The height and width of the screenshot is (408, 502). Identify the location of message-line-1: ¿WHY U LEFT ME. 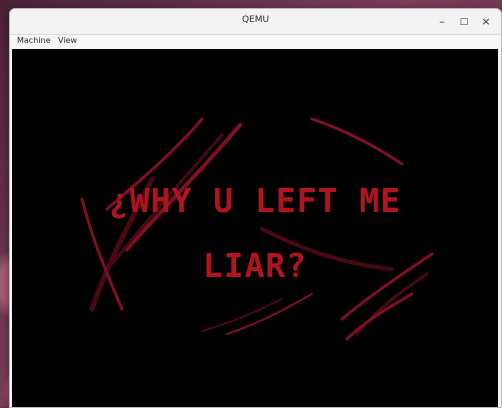
(255, 200).